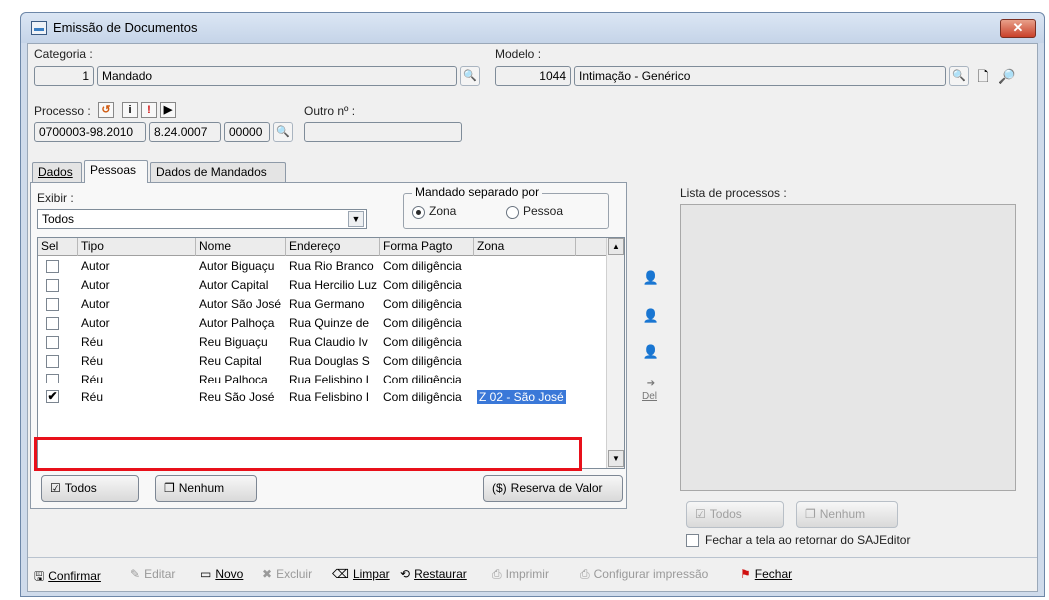 The width and height of the screenshot is (1049, 600). Describe the element at coordinates (525, 247) in the screenshot. I see `col-zona: Zona` at that location.